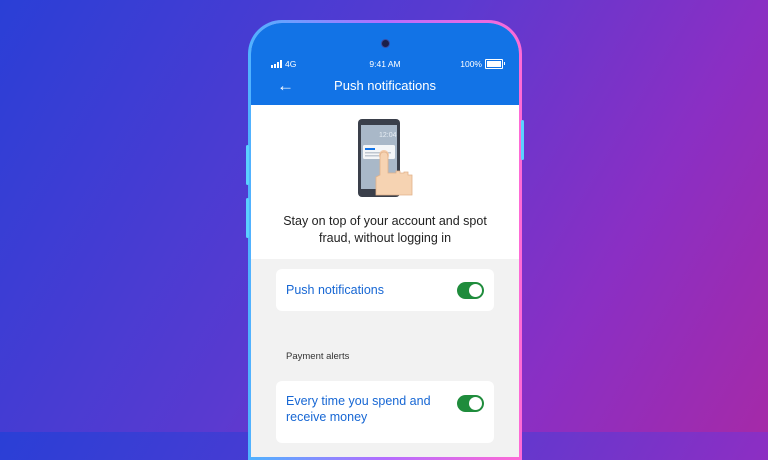 The image size is (768, 460). Describe the element at coordinates (318, 356) in the screenshot. I see `payment-alerts-heading: Payment alerts` at that location.